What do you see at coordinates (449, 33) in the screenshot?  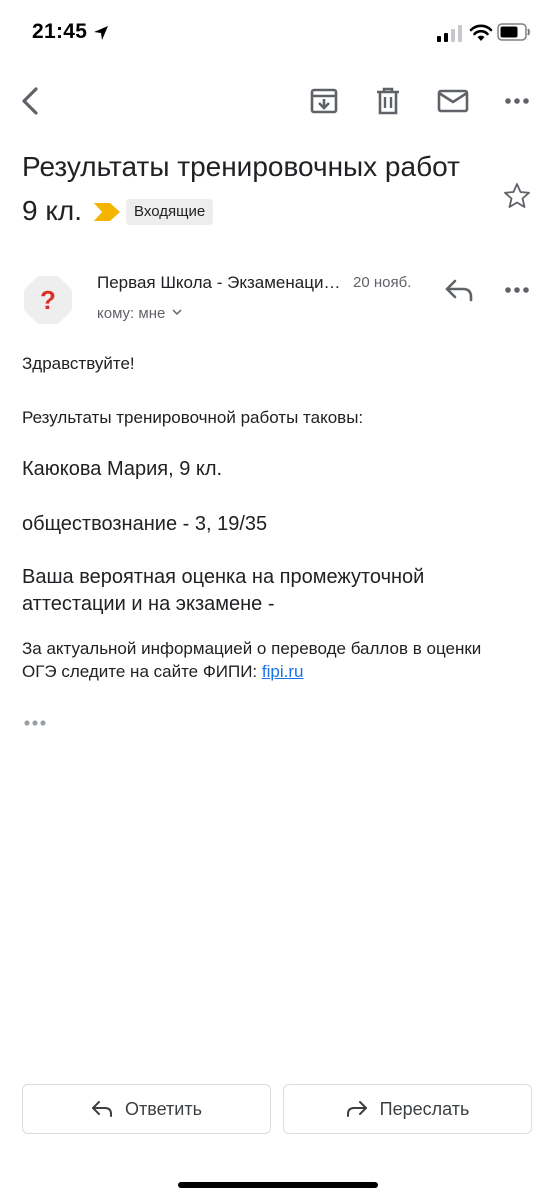 I see `cellular-signal-icon` at bounding box center [449, 33].